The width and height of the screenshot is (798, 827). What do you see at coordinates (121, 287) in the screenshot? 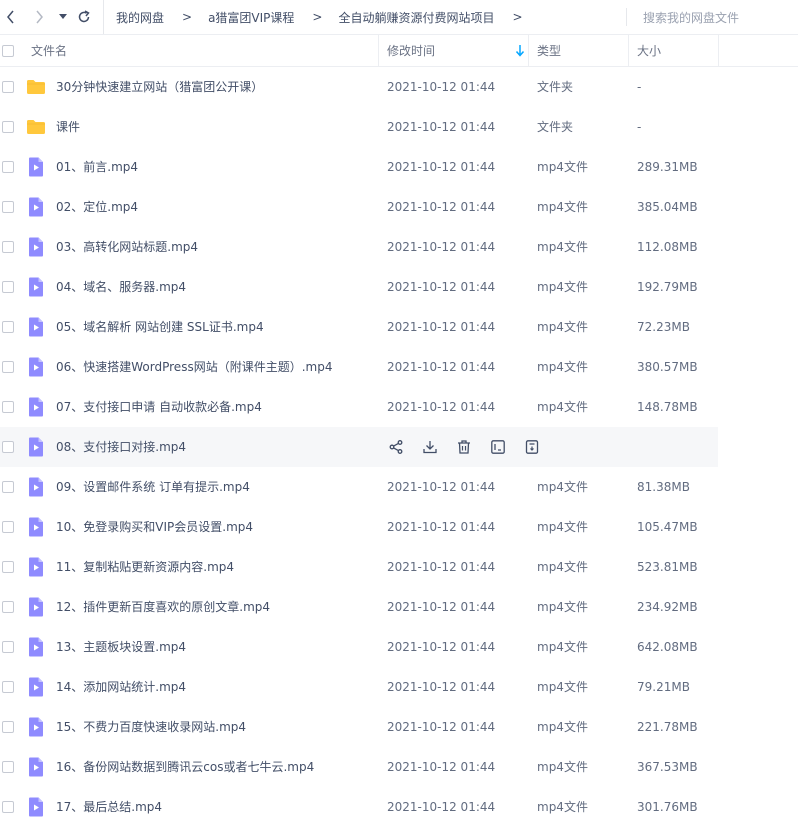
I see `file-name: 04、域名、服务器.mp4` at bounding box center [121, 287].